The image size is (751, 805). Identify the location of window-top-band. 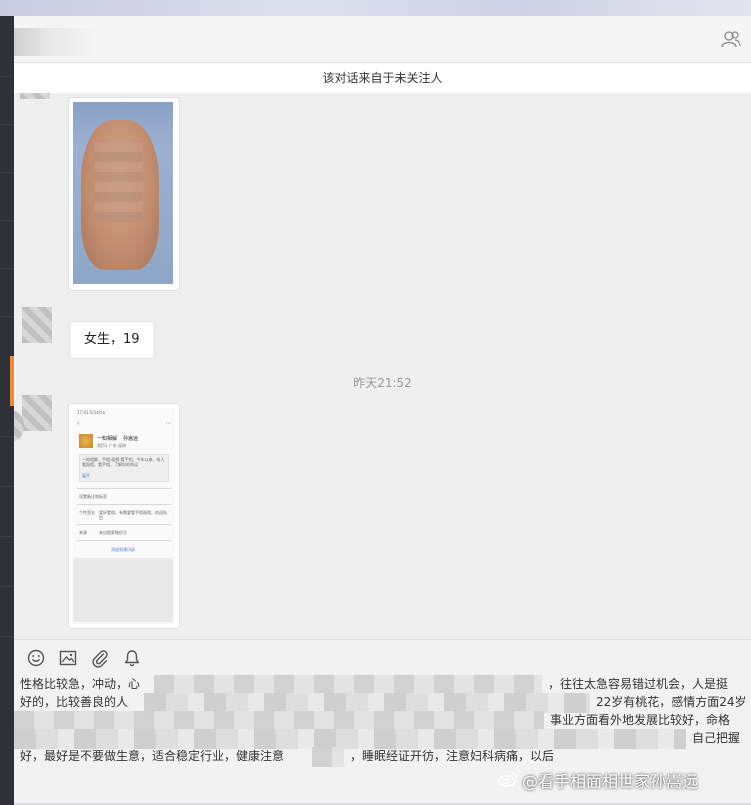
(375, 8).